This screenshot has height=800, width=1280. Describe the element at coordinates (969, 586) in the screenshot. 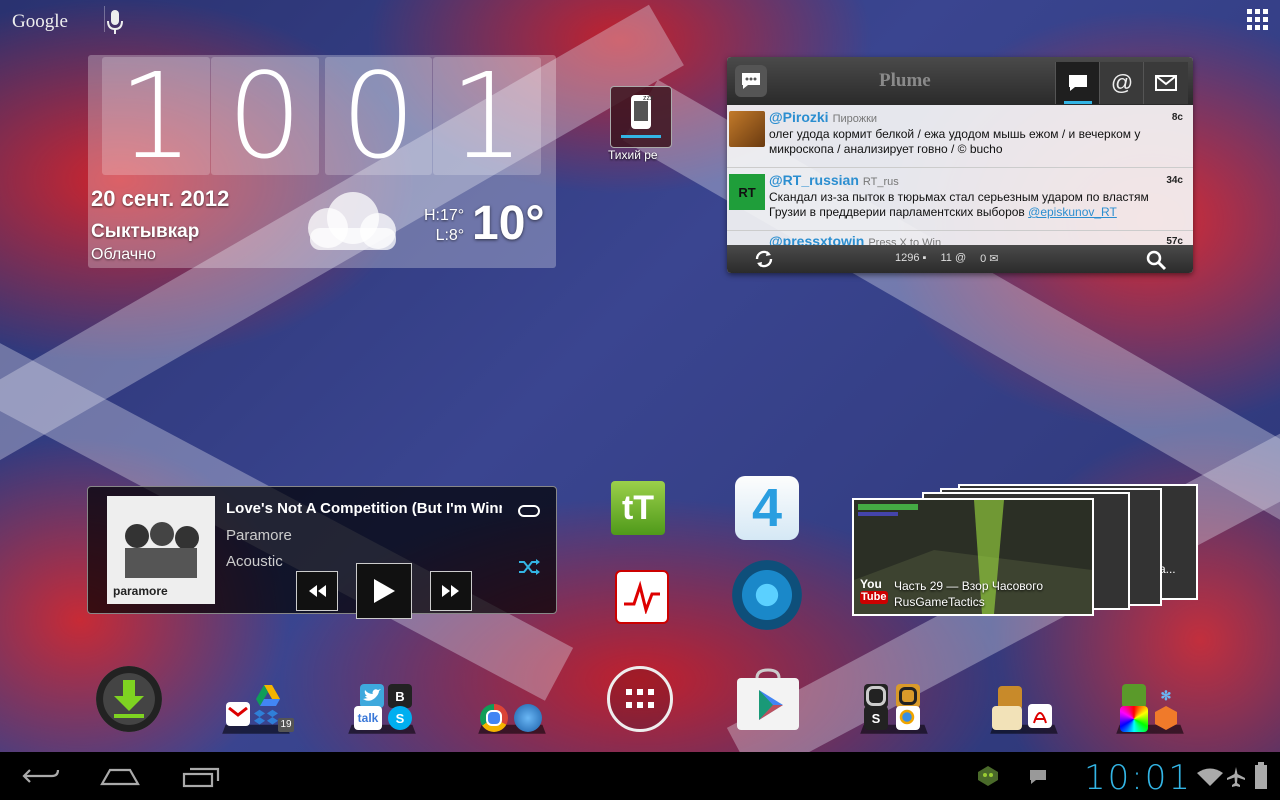

I see `video-title: Часть 29 — Взор Часового` at that location.